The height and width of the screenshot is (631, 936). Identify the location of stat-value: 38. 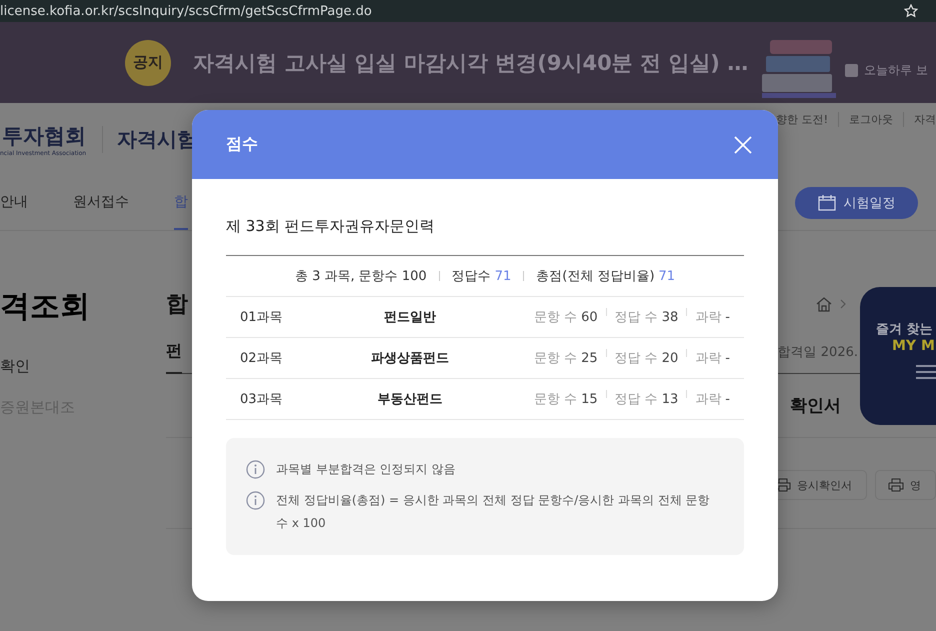
(670, 317).